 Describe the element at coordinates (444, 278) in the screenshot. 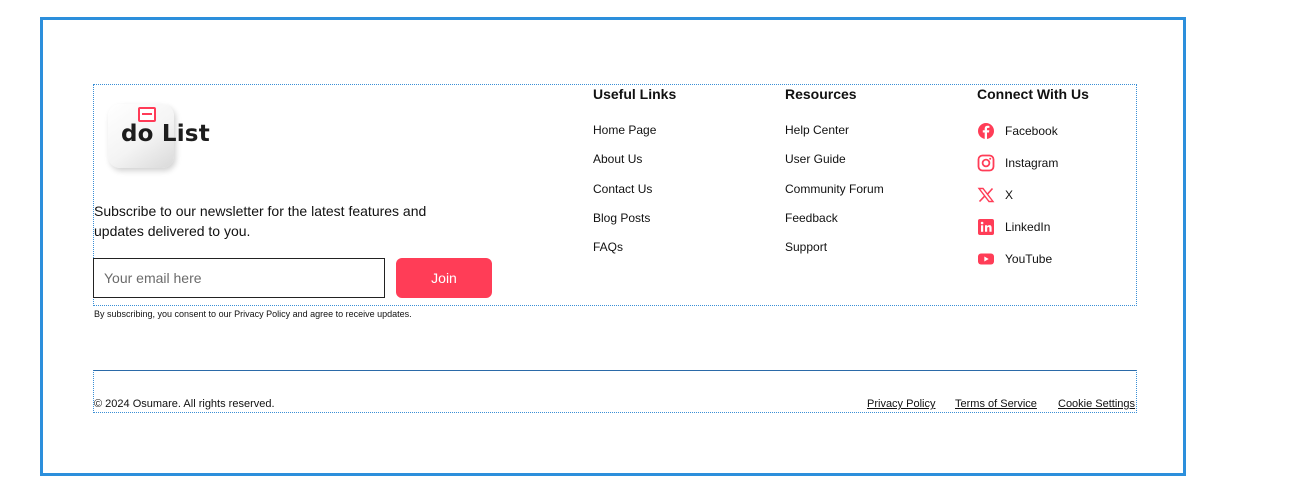

I see `join-button: Join` at that location.